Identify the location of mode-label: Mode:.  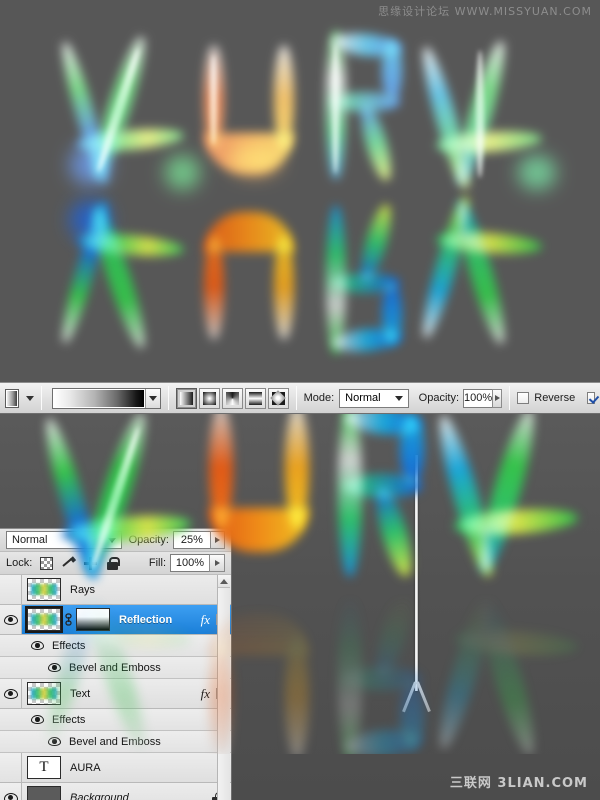
(319, 398).